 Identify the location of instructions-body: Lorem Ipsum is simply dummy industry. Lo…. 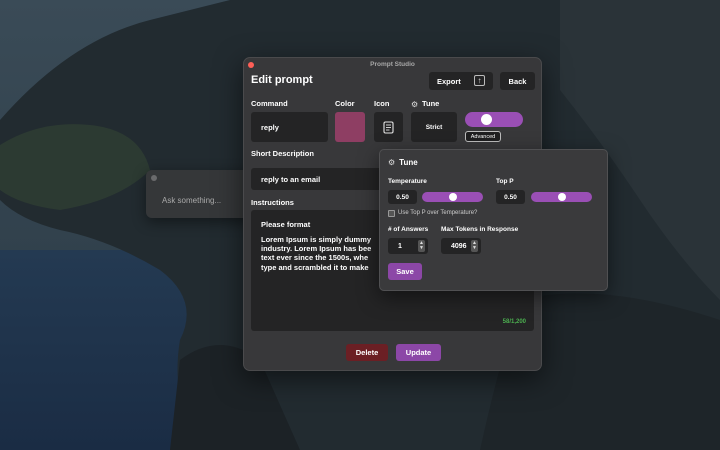
(316, 253).